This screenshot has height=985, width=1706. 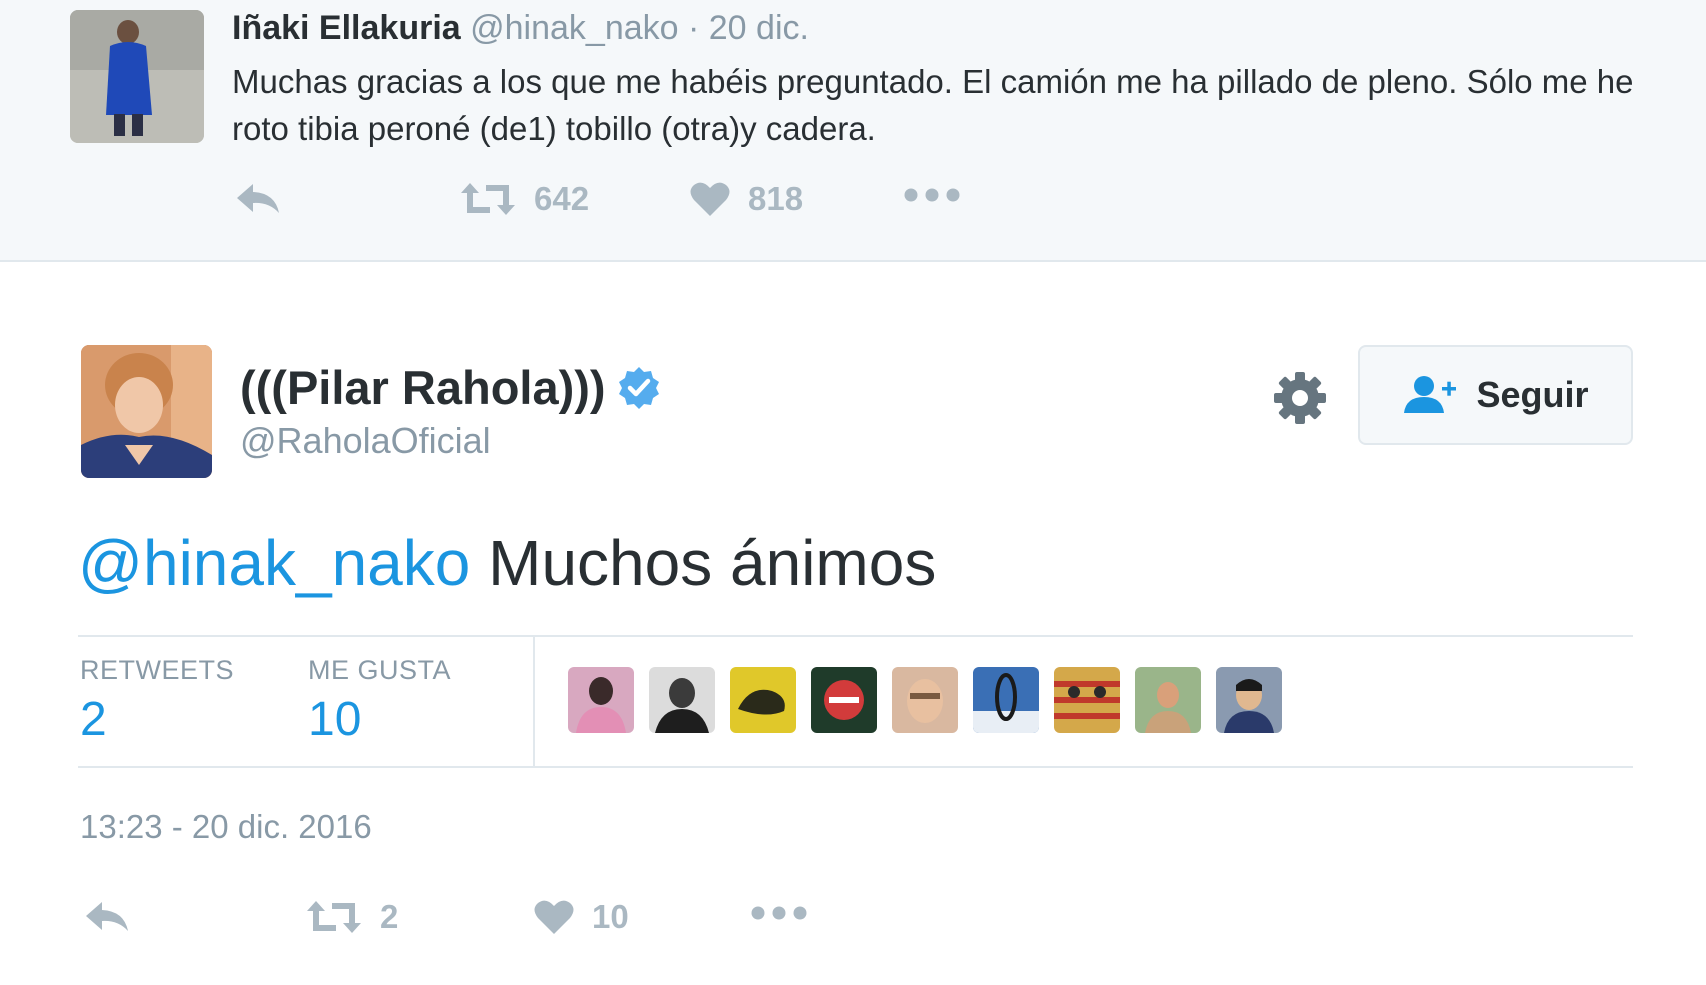 What do you see at coordinates (746, 199) in the screenshot?
I see `parent-like-button: 818` at bounding box center [746, 199].